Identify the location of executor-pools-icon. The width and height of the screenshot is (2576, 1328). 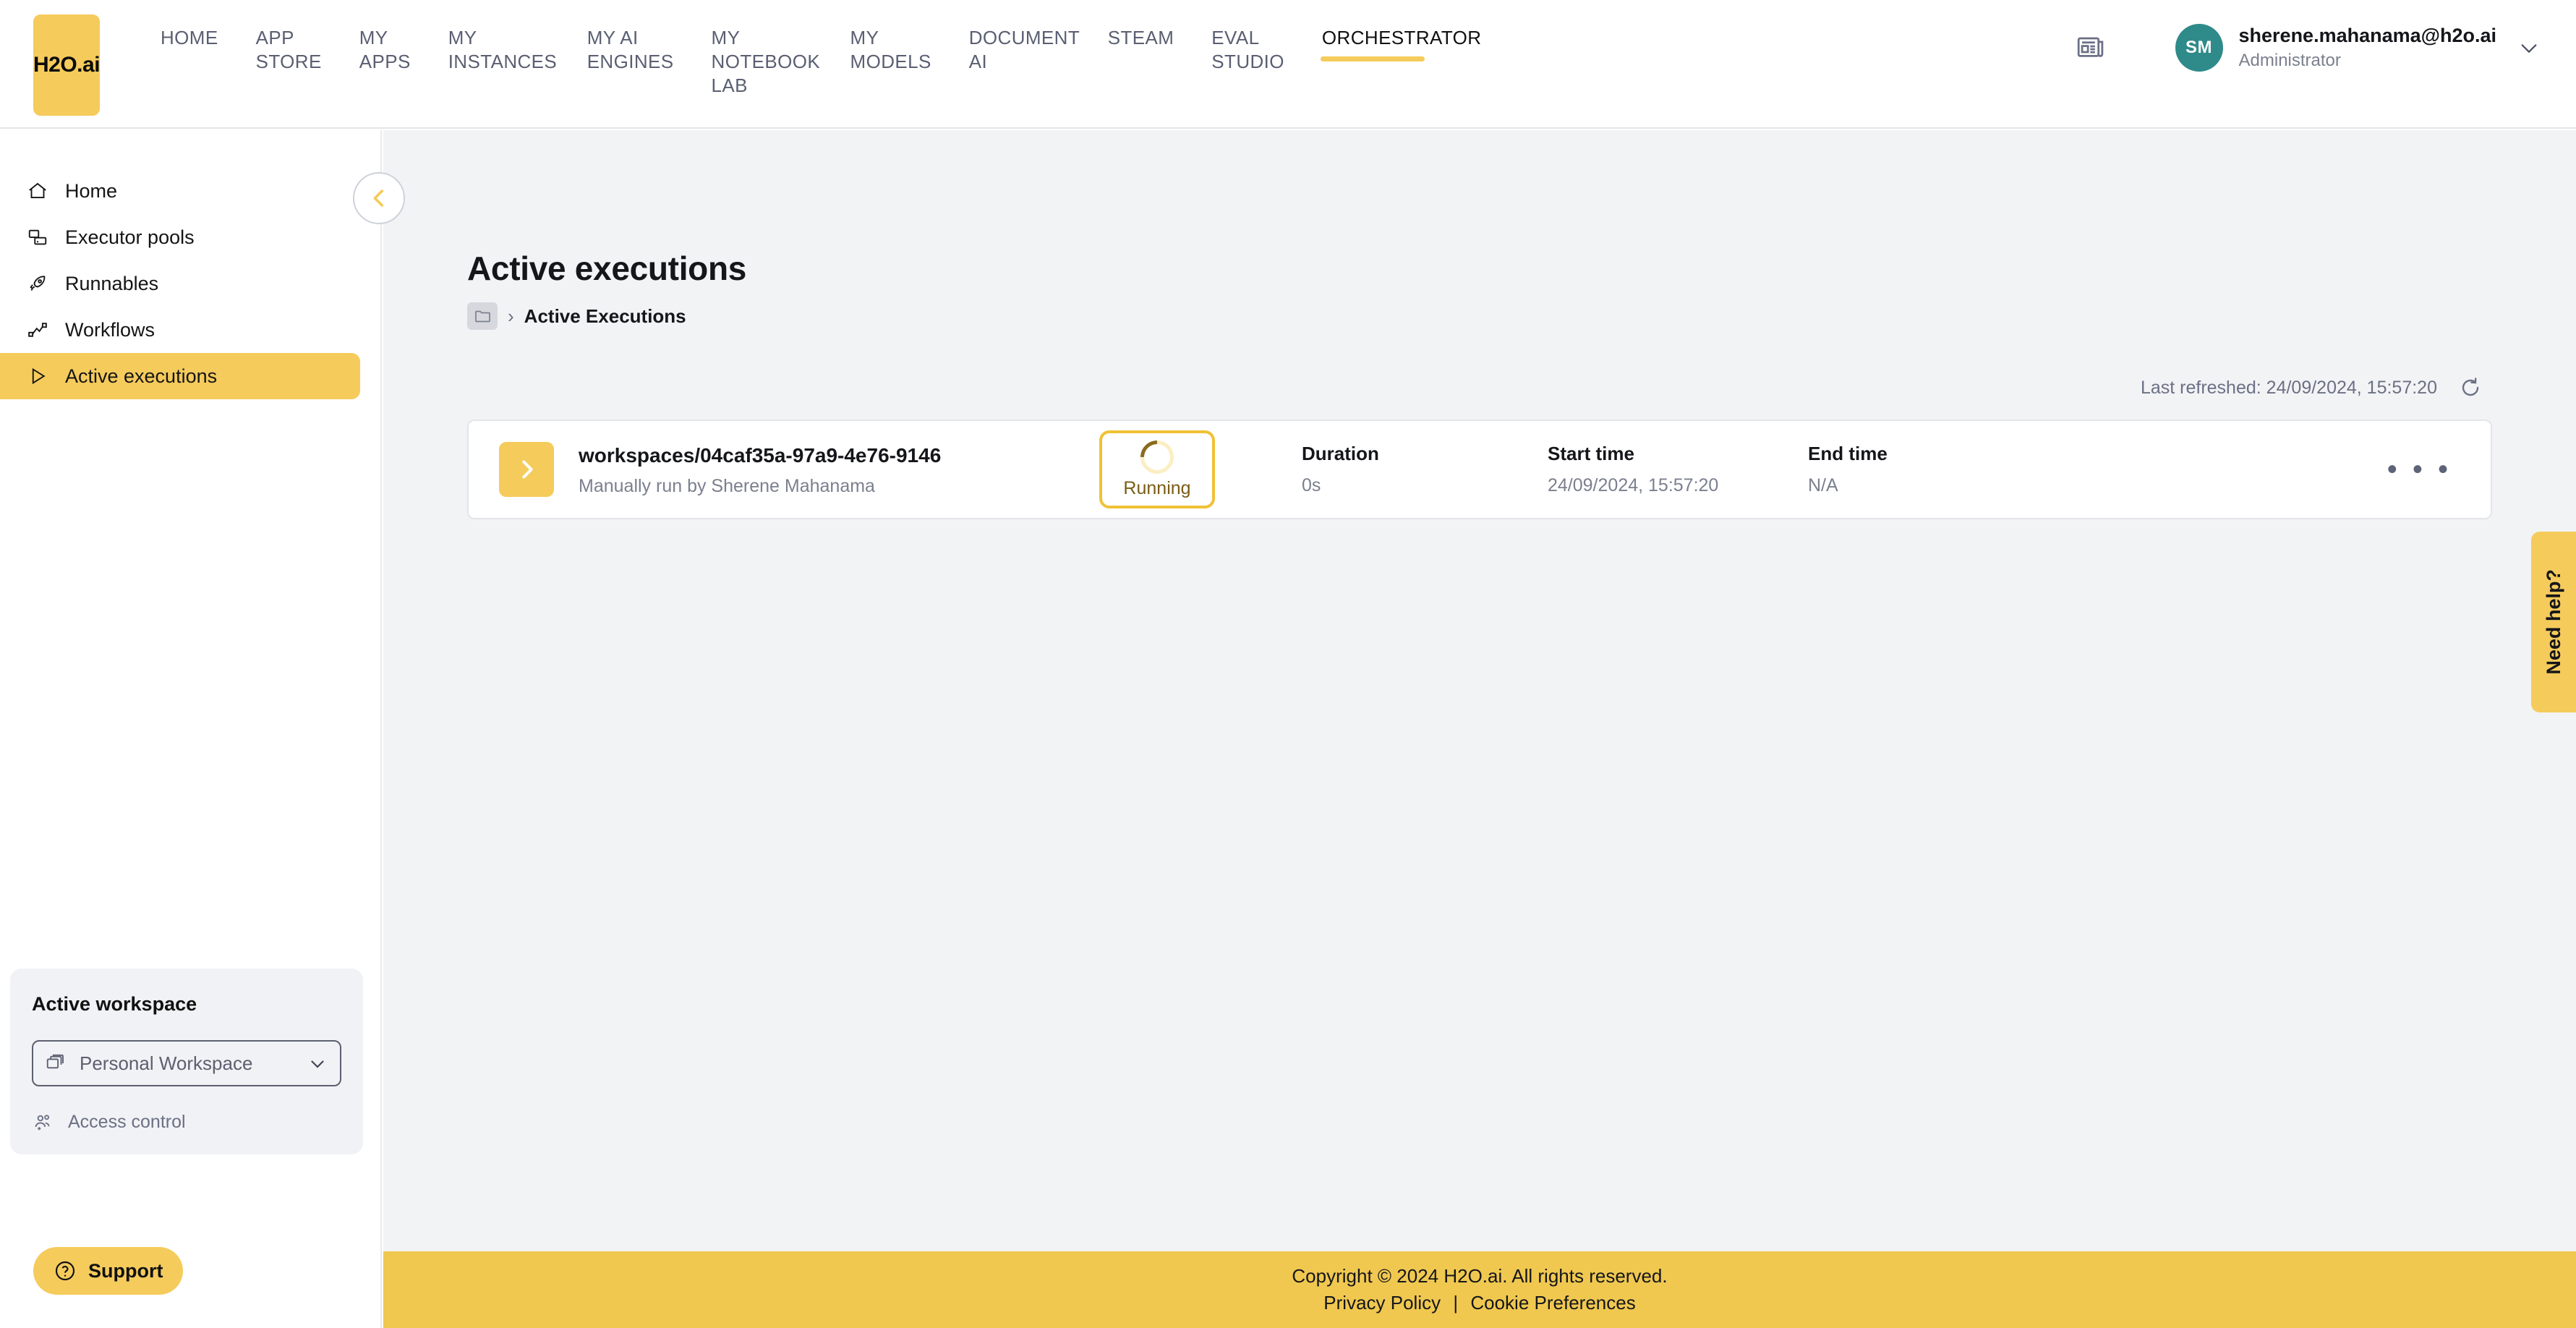
(37, 238).